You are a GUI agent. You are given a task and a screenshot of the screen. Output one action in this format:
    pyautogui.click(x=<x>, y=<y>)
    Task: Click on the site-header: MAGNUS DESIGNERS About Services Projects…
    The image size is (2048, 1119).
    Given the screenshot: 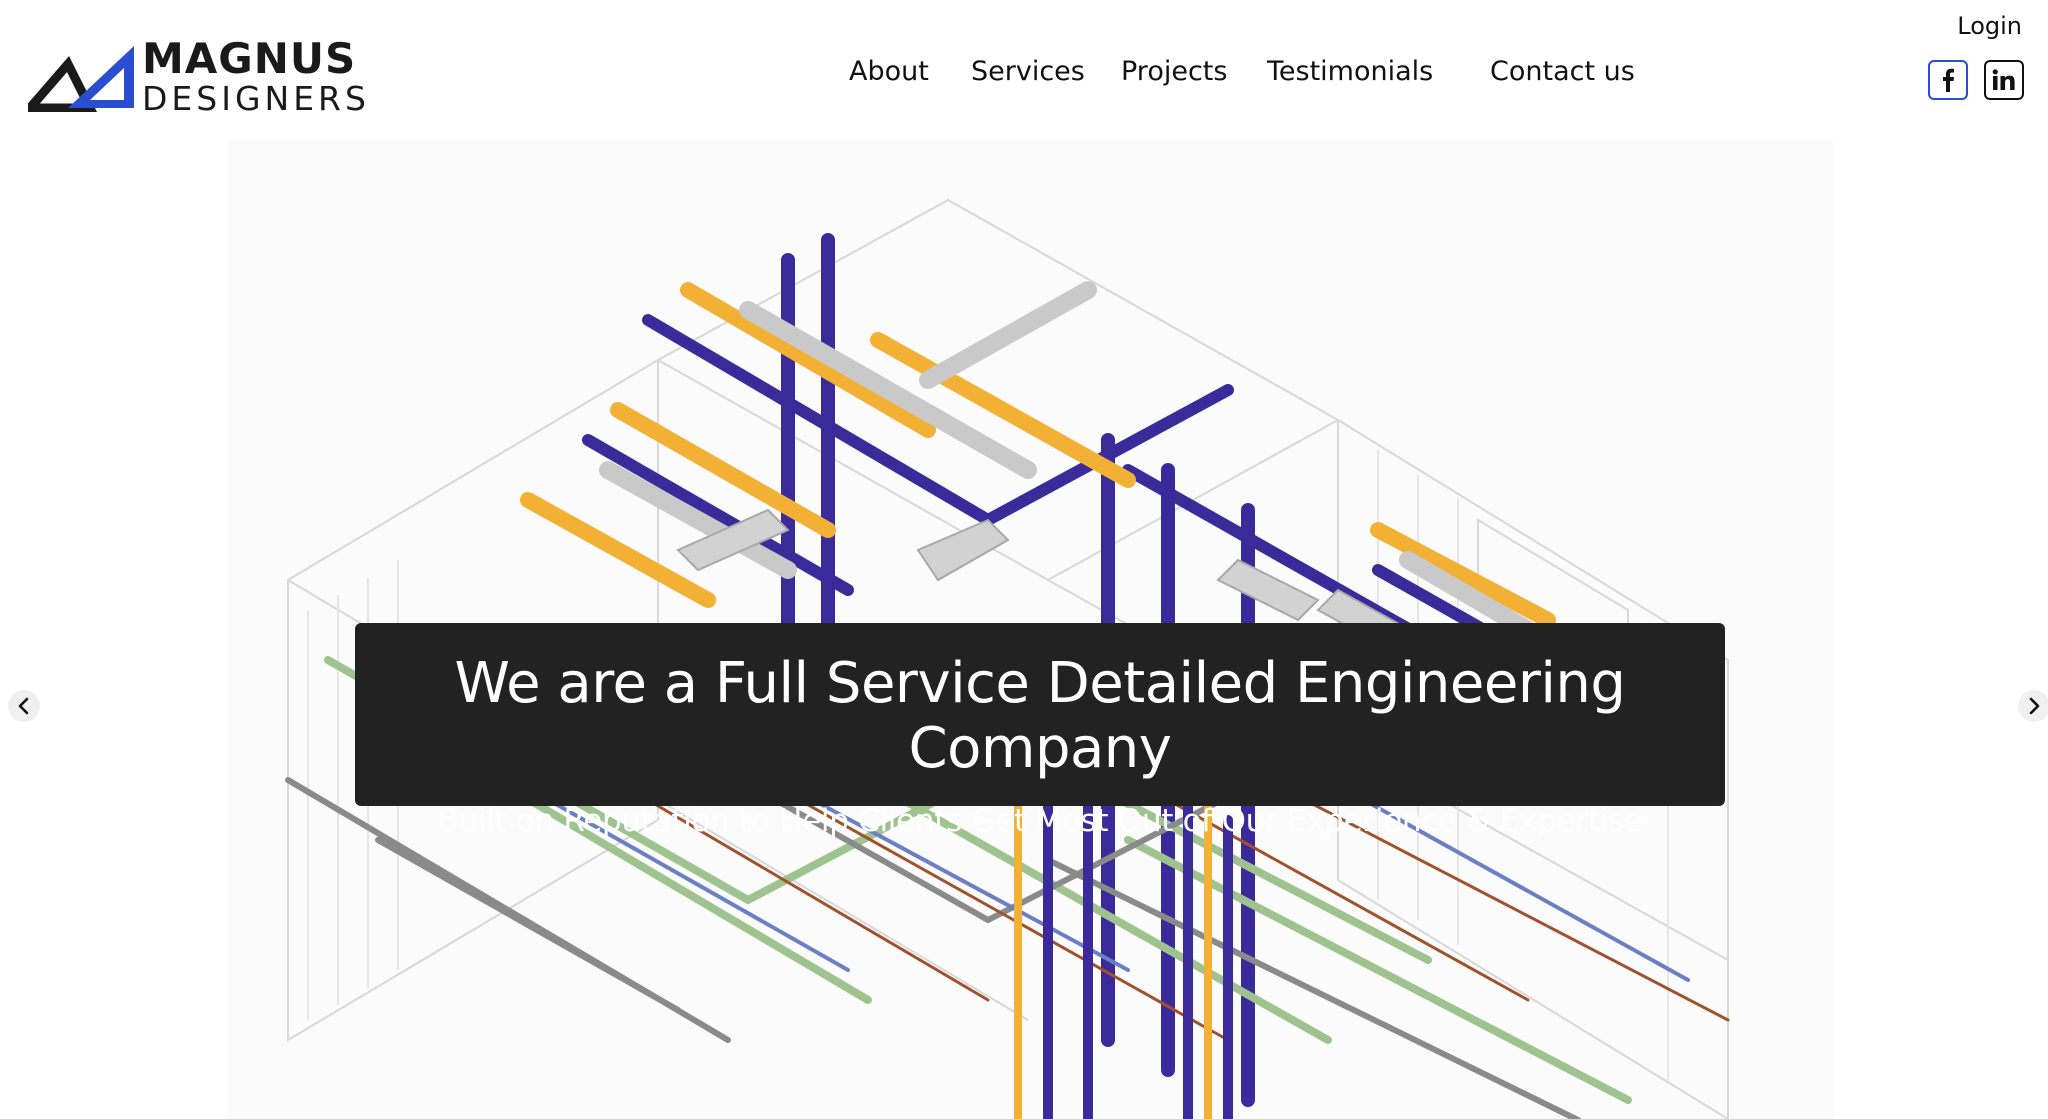 What is the action you would take?
    pyautogui.click(x=1024, y=70)
    